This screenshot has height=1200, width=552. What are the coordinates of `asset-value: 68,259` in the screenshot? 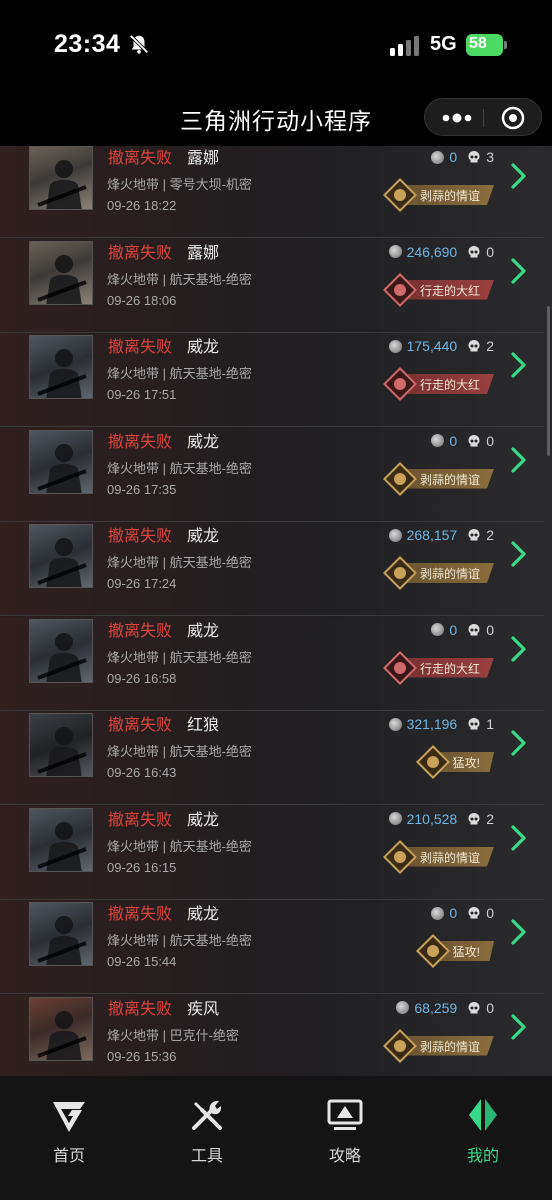 It's located at (436, 1007).